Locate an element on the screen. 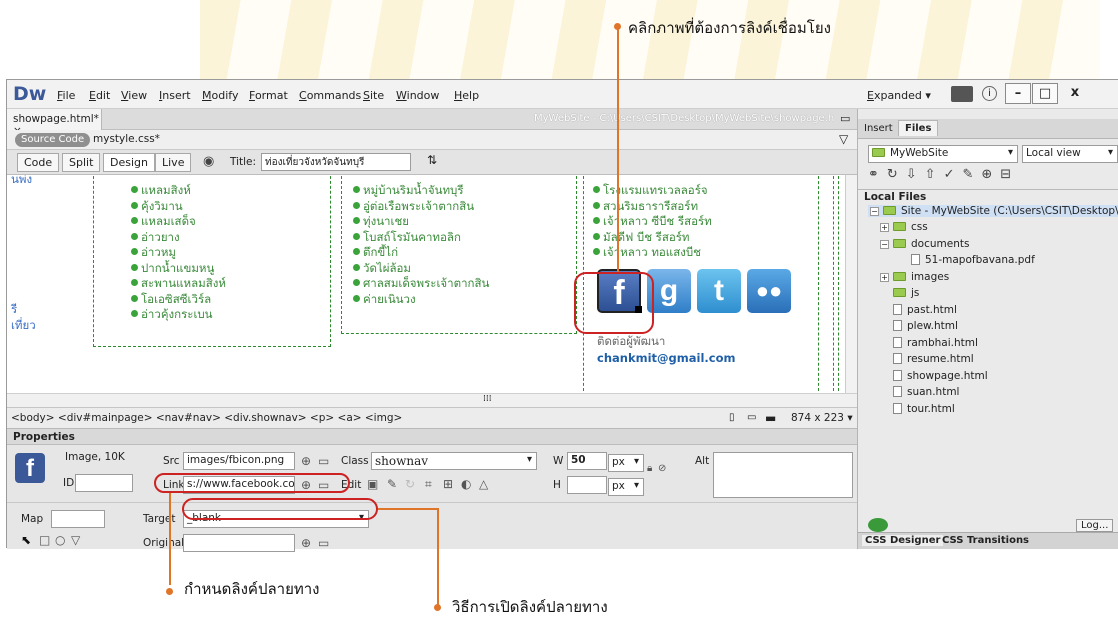 This screenshot has width=1118, height=621. tree-toggle-icon: + is located at coordinates (884, 277).